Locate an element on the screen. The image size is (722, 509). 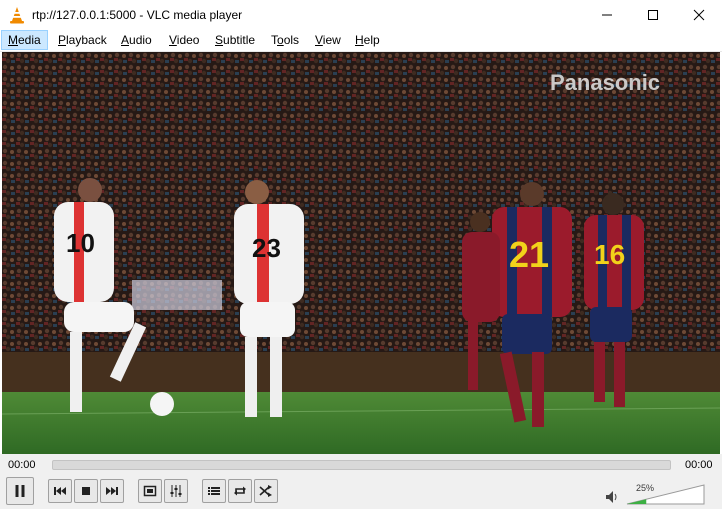
shuffle-icon is located at coordinates (265, 491).